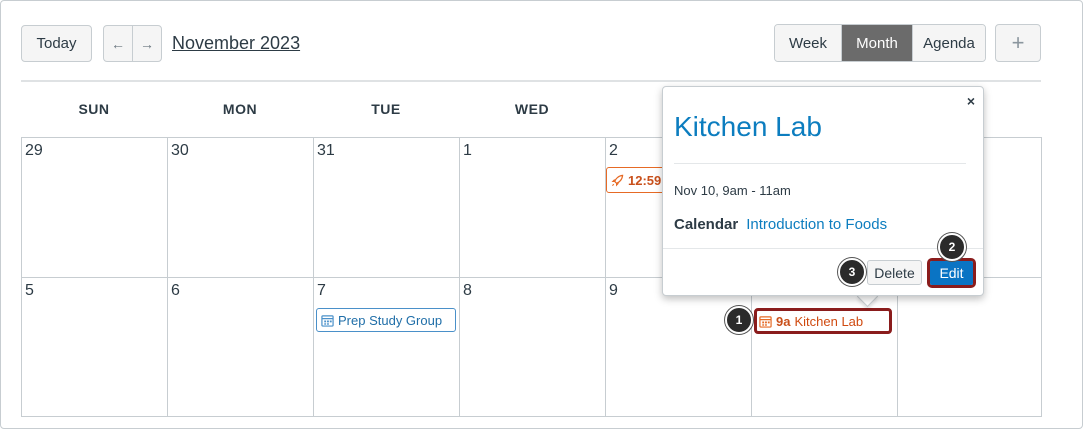 The width and height of the screenshot is (1085, 431). What do you see at coordinates (240, 109) in the screenshot?
I see `weekday-header: MON` at bounding box center [240, 109].